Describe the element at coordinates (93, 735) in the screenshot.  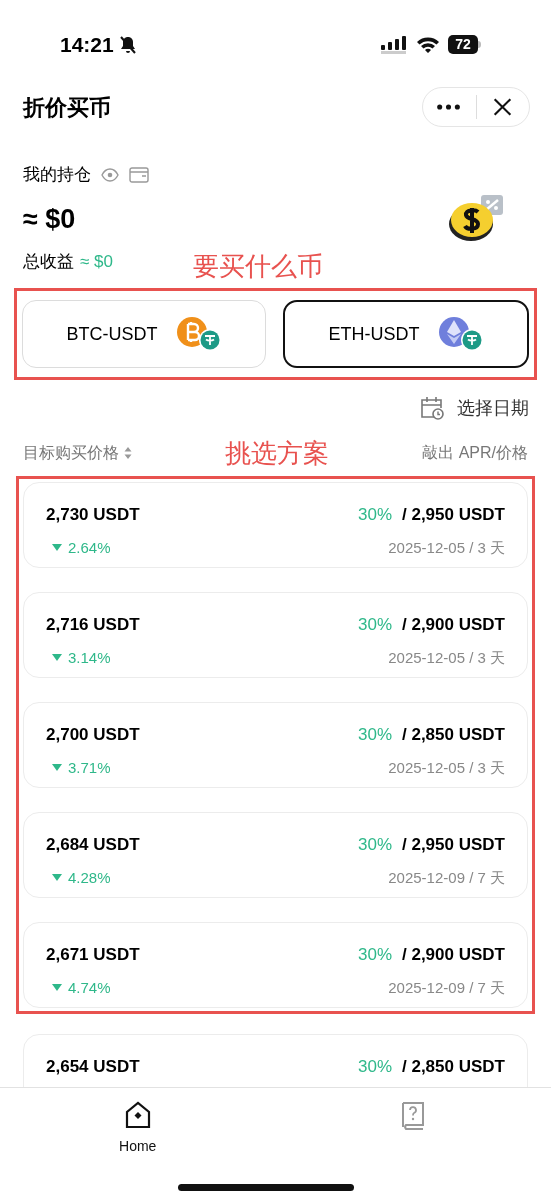
I see `plan-price: 2,700 USDT` at that location.